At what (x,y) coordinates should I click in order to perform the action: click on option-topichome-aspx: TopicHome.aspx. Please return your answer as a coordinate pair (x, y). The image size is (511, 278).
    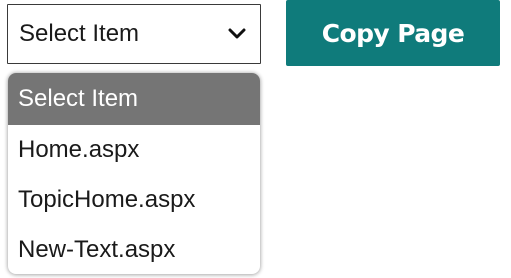
    Looking at the image, I should click on (134, 200).